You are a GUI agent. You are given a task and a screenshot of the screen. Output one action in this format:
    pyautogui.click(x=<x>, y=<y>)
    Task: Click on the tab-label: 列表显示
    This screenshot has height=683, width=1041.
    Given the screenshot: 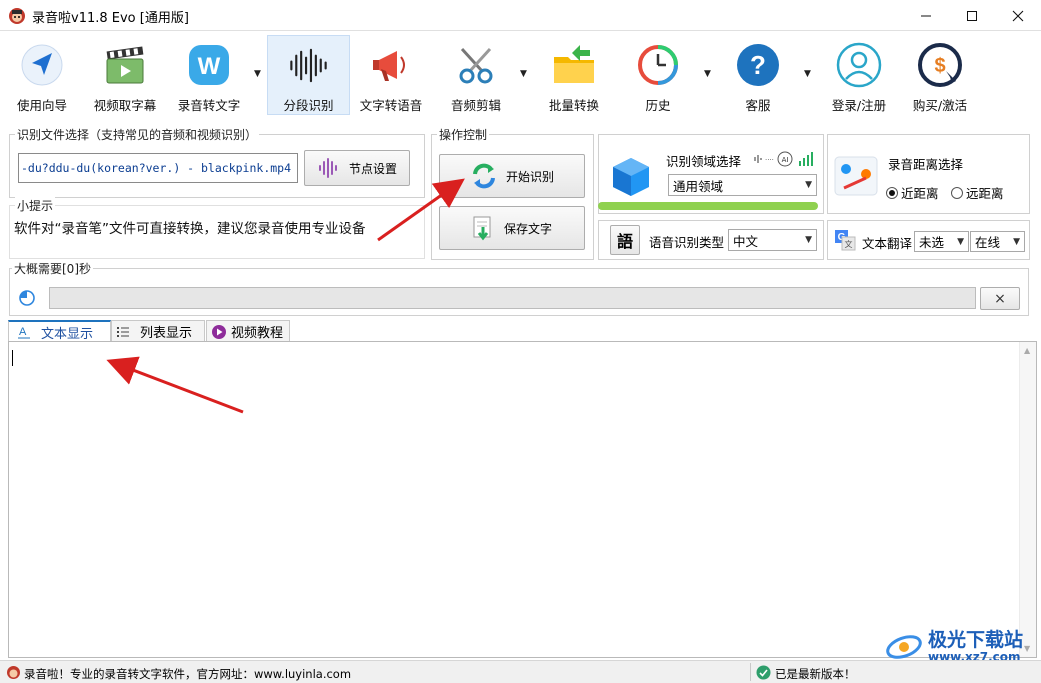 What is the action you would take?
    pyautogui.click(x=166, y=333)
    